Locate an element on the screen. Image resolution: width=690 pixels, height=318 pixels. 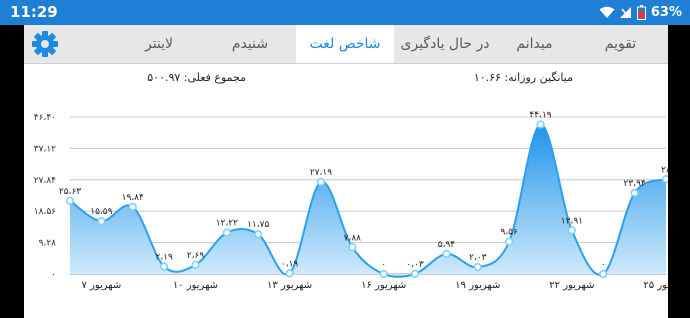
data-label: ۰،۱۹ is located at coordinates (290, 264).